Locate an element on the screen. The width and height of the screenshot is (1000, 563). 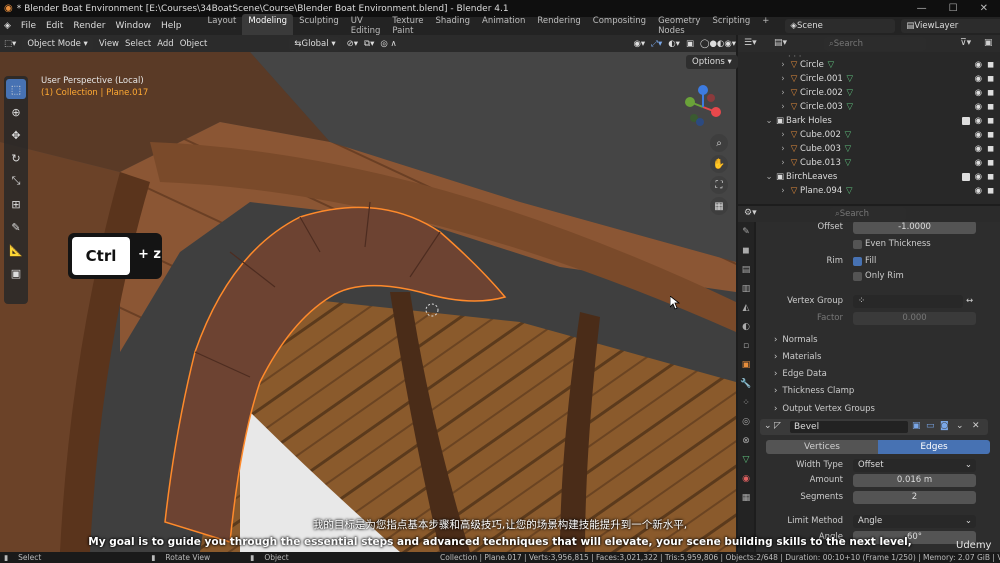
tab-edges: Edges is located at coordinates (934, 447).